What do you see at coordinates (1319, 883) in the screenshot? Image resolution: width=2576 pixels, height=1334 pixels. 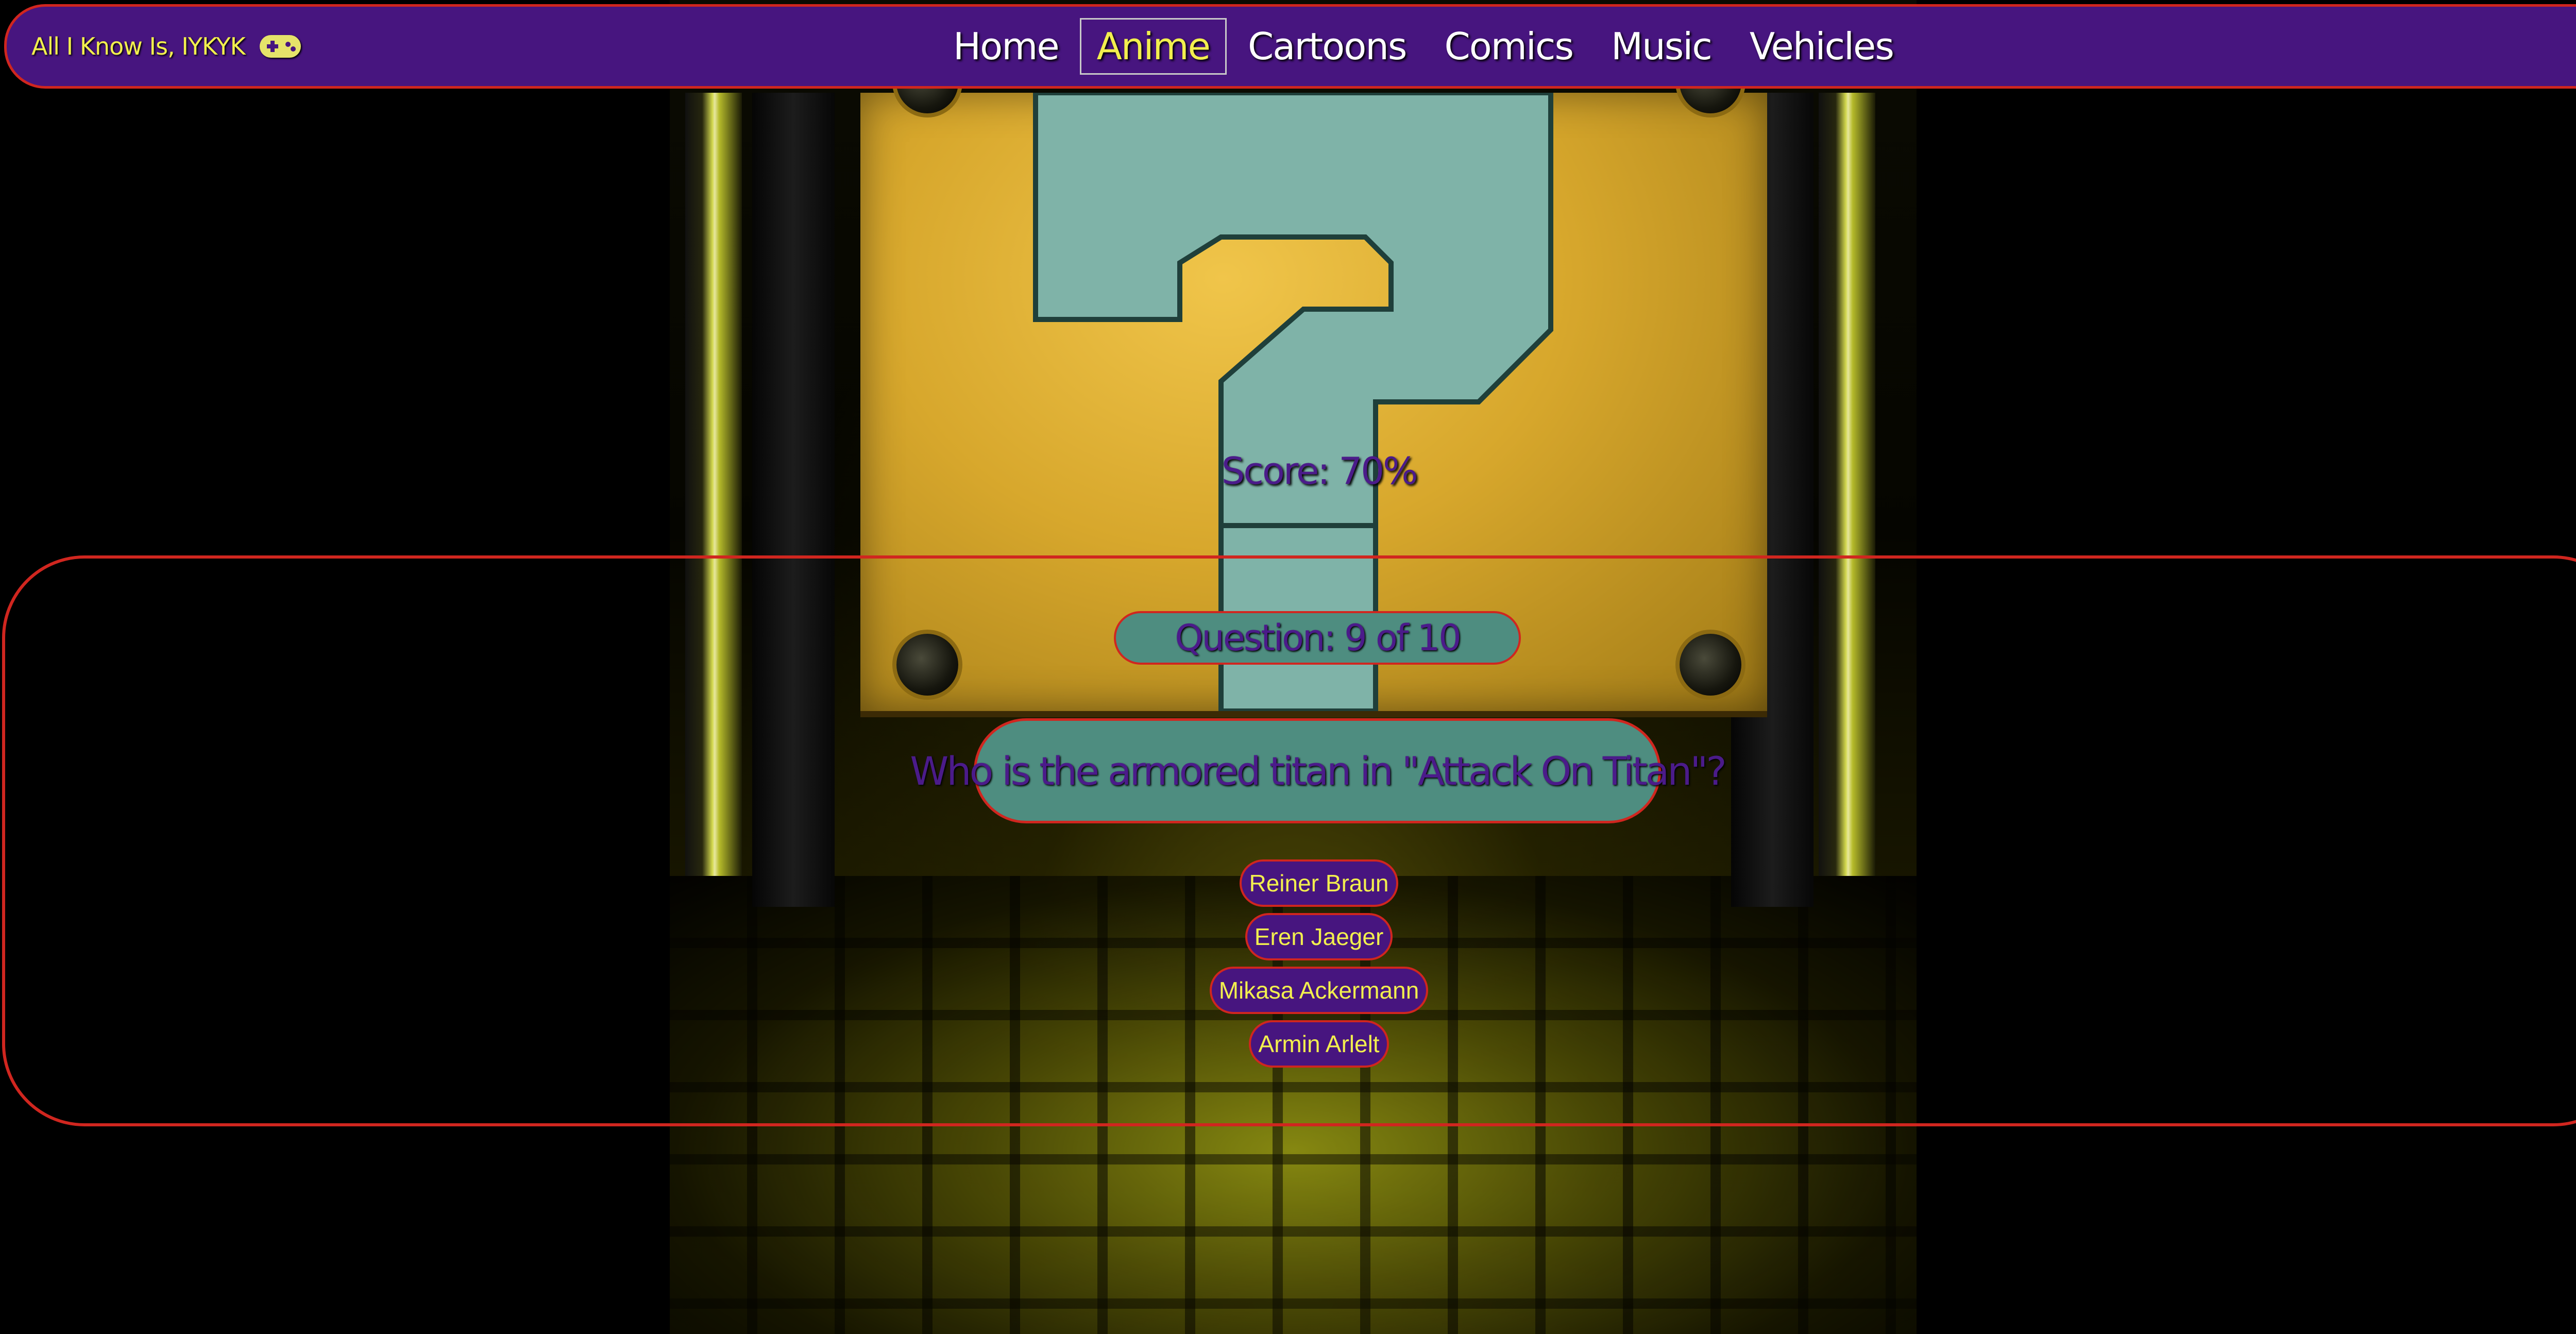 I see `answer-button-reiner-braun: Reiner Braun` at bounding box center [1319, 883].